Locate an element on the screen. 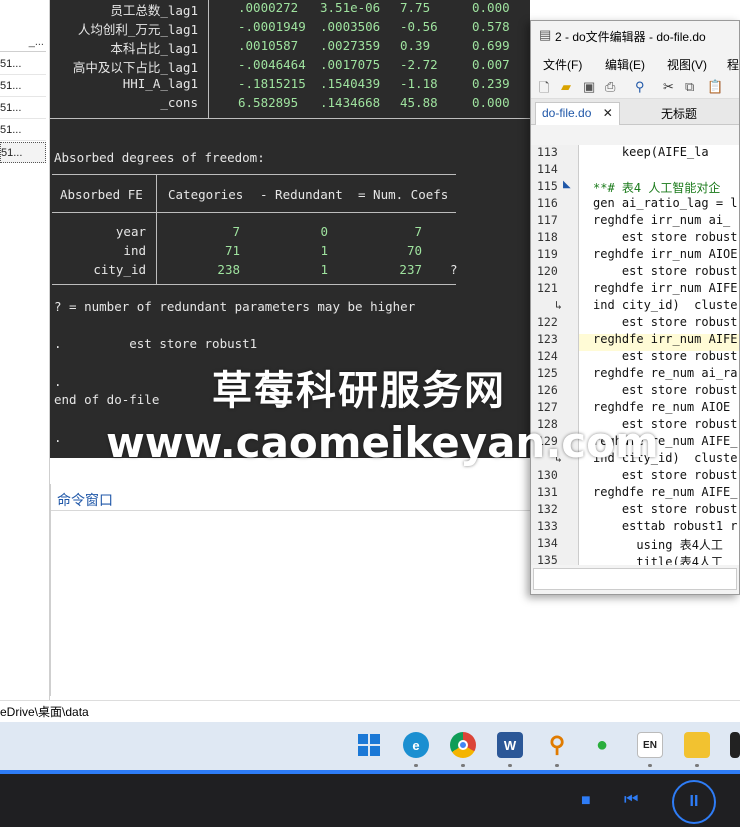 The width and height of the screenshot is (740, 827). wrap-indicator-icon: ↳ is located at coordinates (558, 305).